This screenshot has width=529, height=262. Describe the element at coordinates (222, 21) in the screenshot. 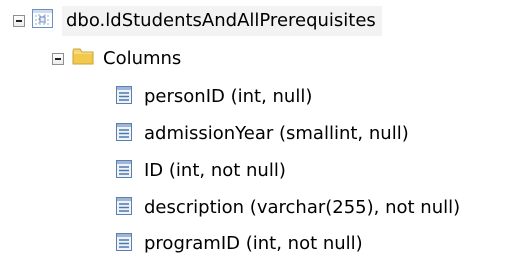

I see `table-name-label: dbo.ldStudentsAndAllPrerequisites` at that location.